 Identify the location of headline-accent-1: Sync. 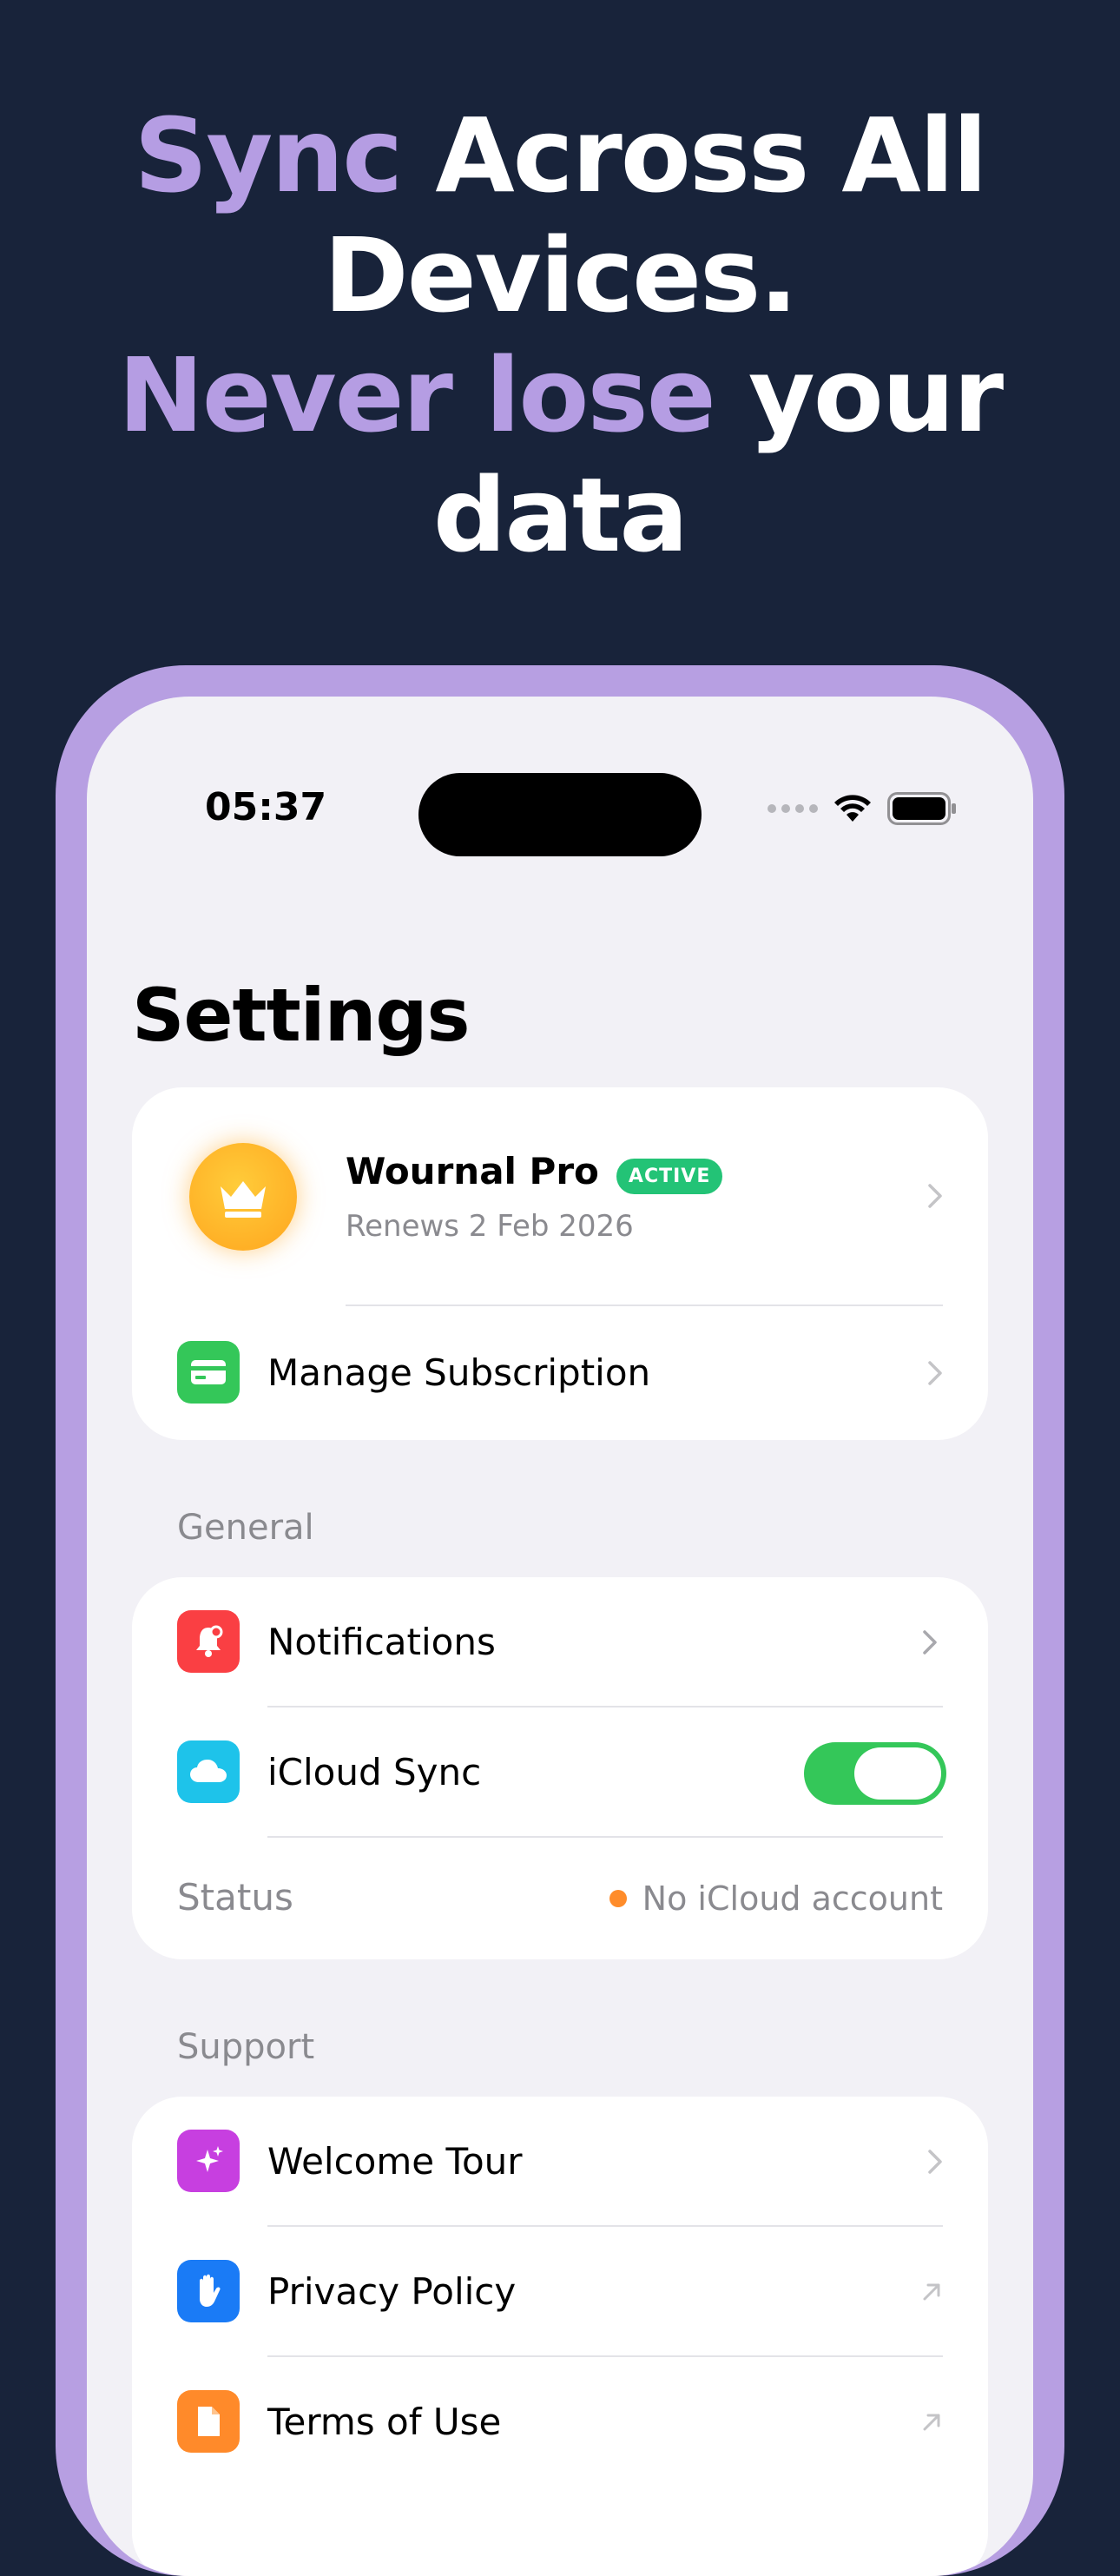
(268, 155).